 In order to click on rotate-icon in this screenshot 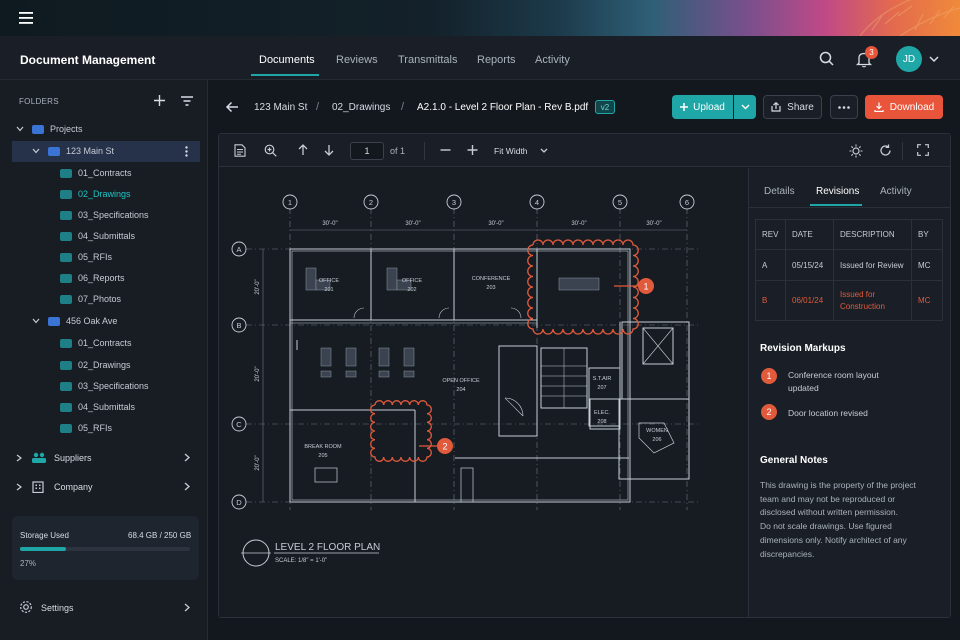, I will do `click(885, 150)`.